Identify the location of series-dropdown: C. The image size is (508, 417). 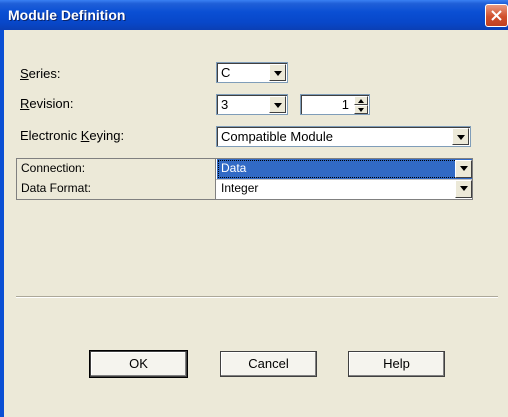
(252, 72).